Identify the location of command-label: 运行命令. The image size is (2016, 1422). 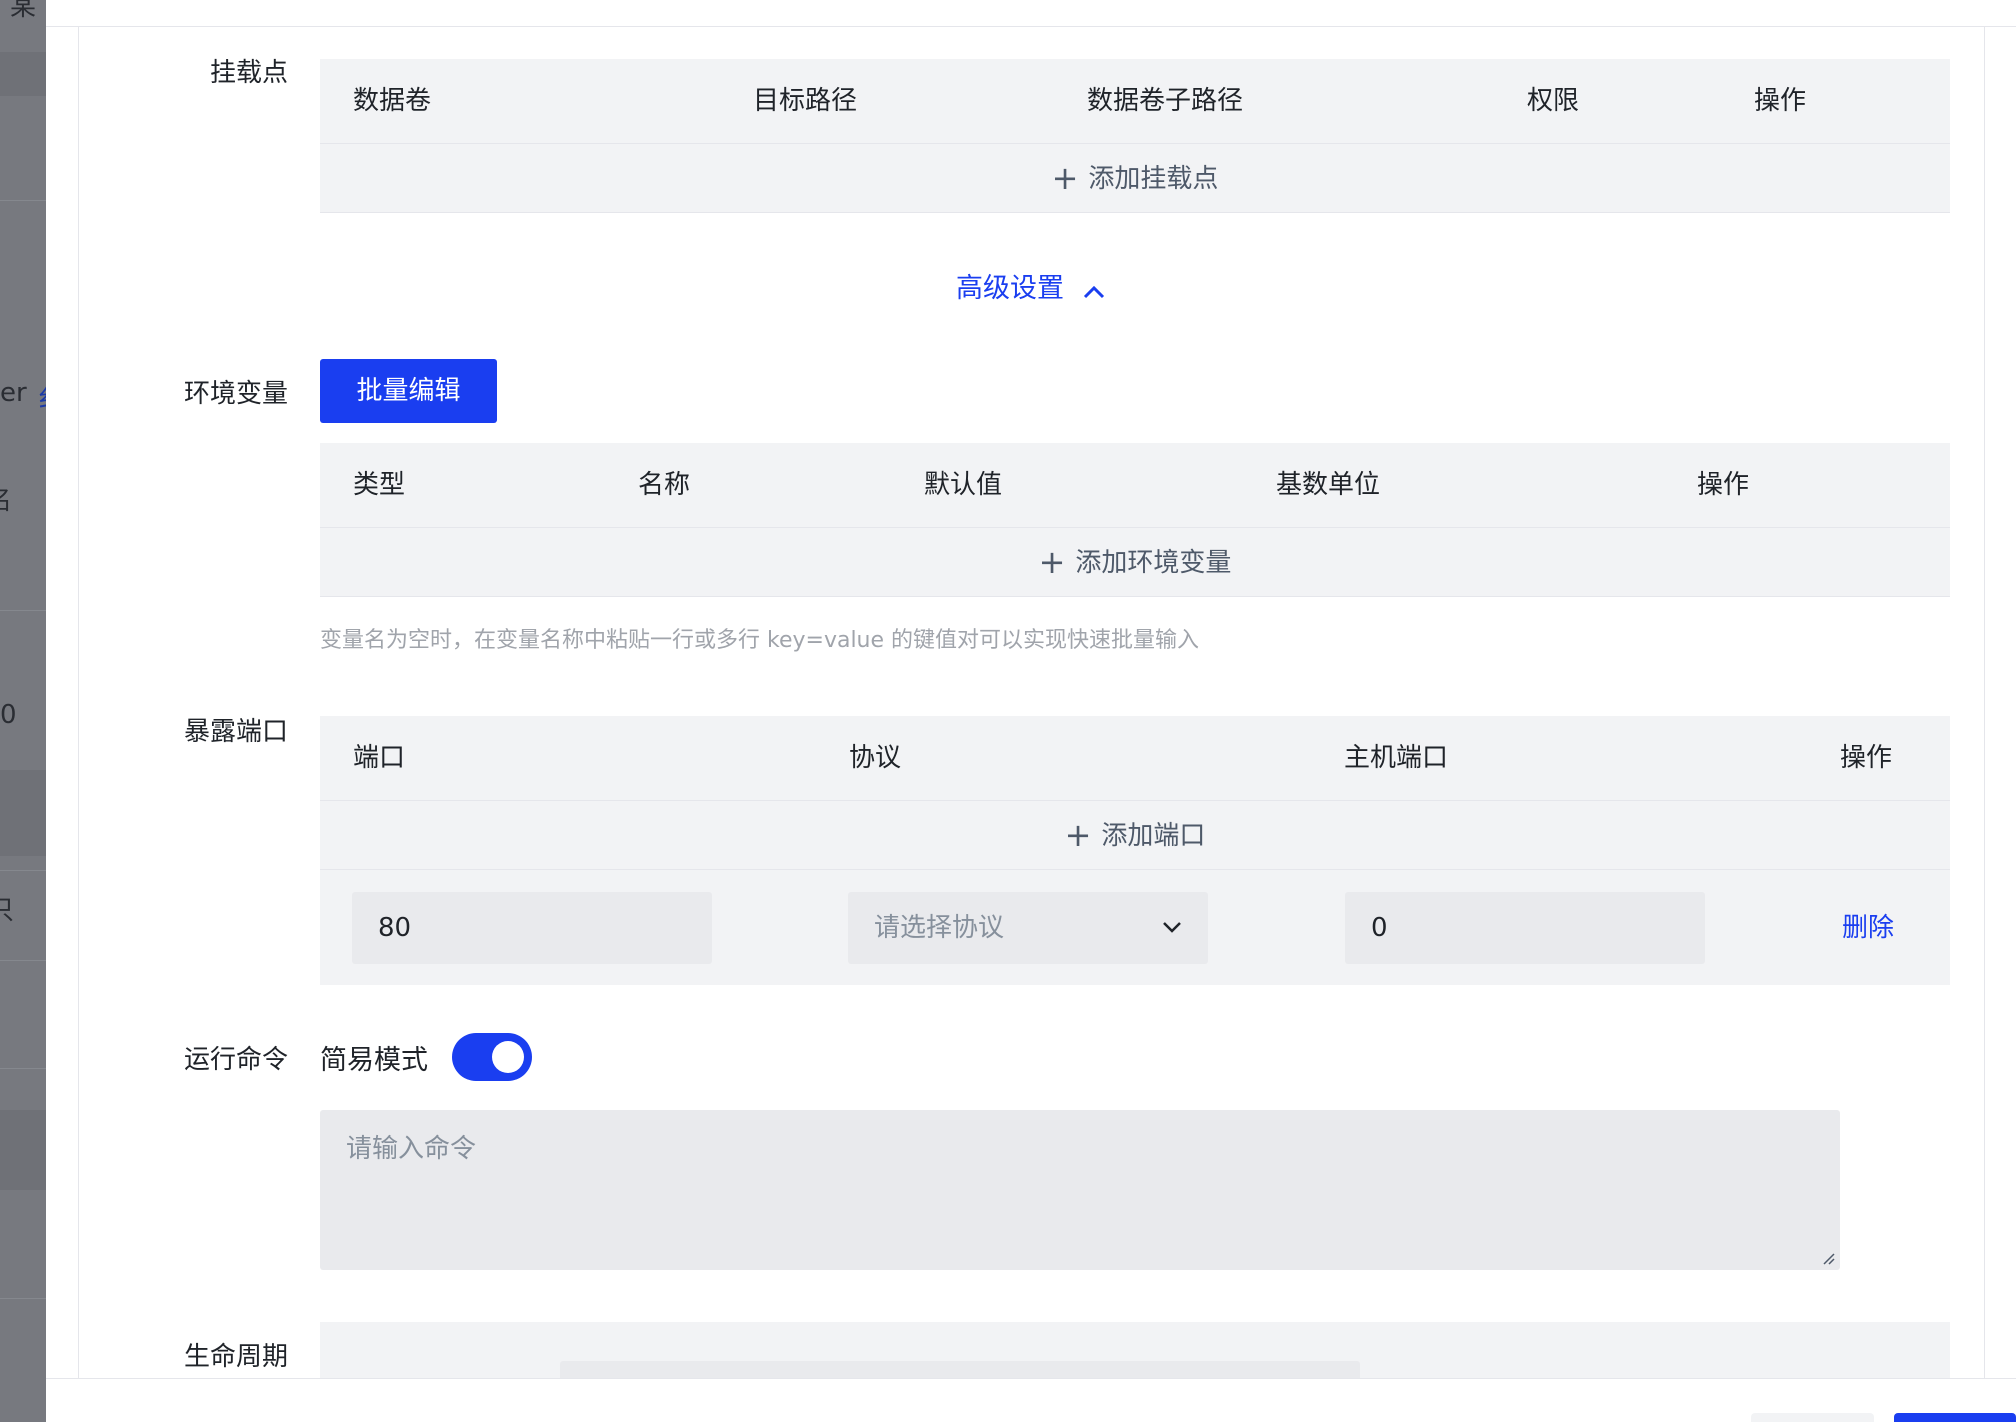
(235, 1060).